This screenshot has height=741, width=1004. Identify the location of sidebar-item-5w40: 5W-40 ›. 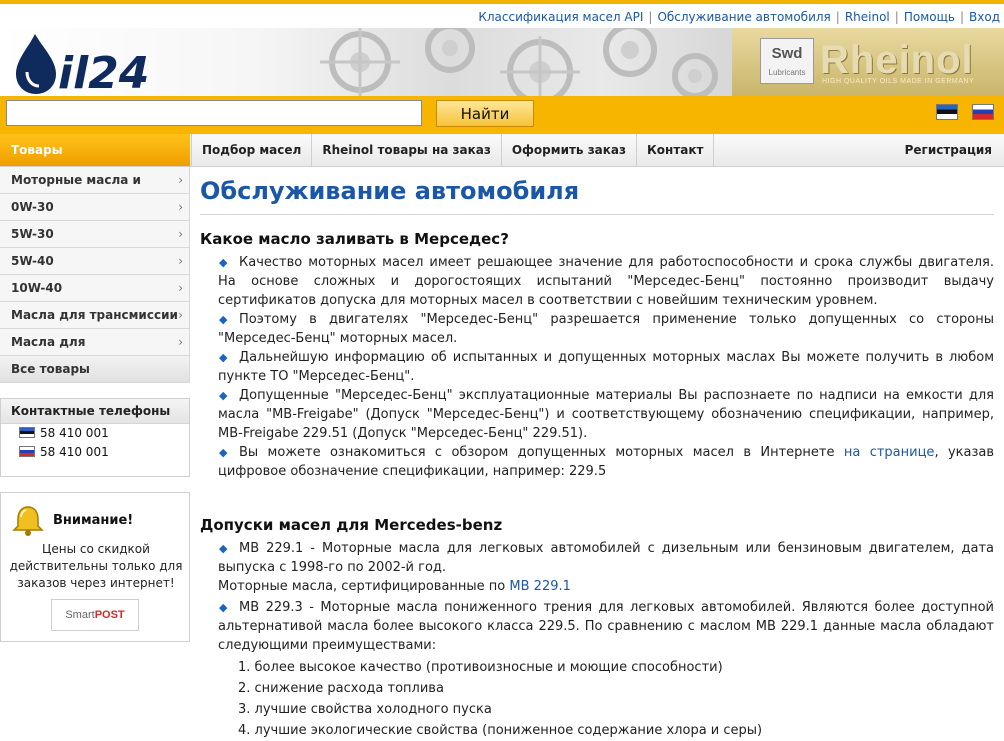
(95, 261).